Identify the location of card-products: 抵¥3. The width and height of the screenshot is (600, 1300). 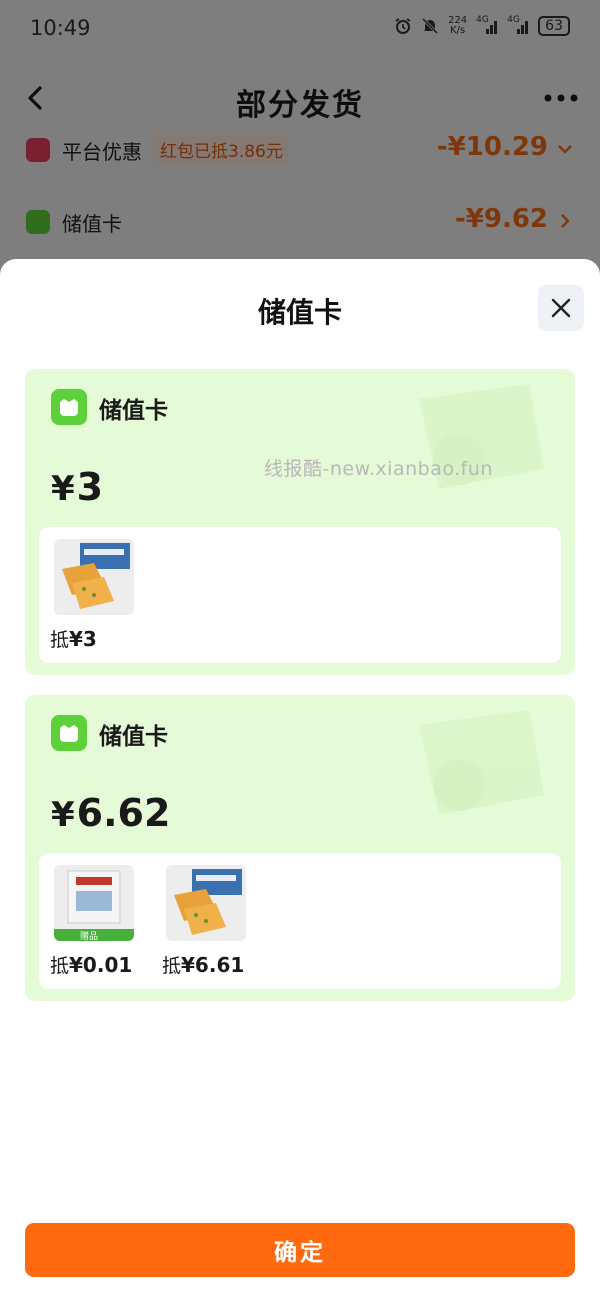
(300, 595).